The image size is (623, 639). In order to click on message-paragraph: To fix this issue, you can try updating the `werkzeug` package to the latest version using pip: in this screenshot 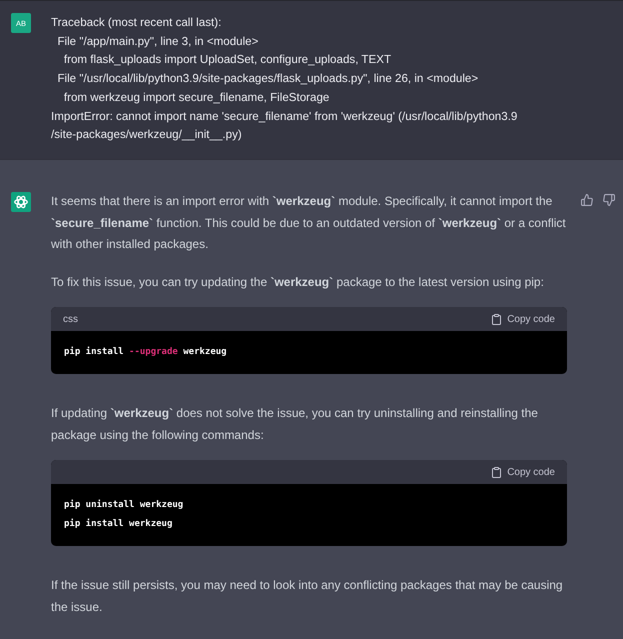, I will do `click(298, 282)`.